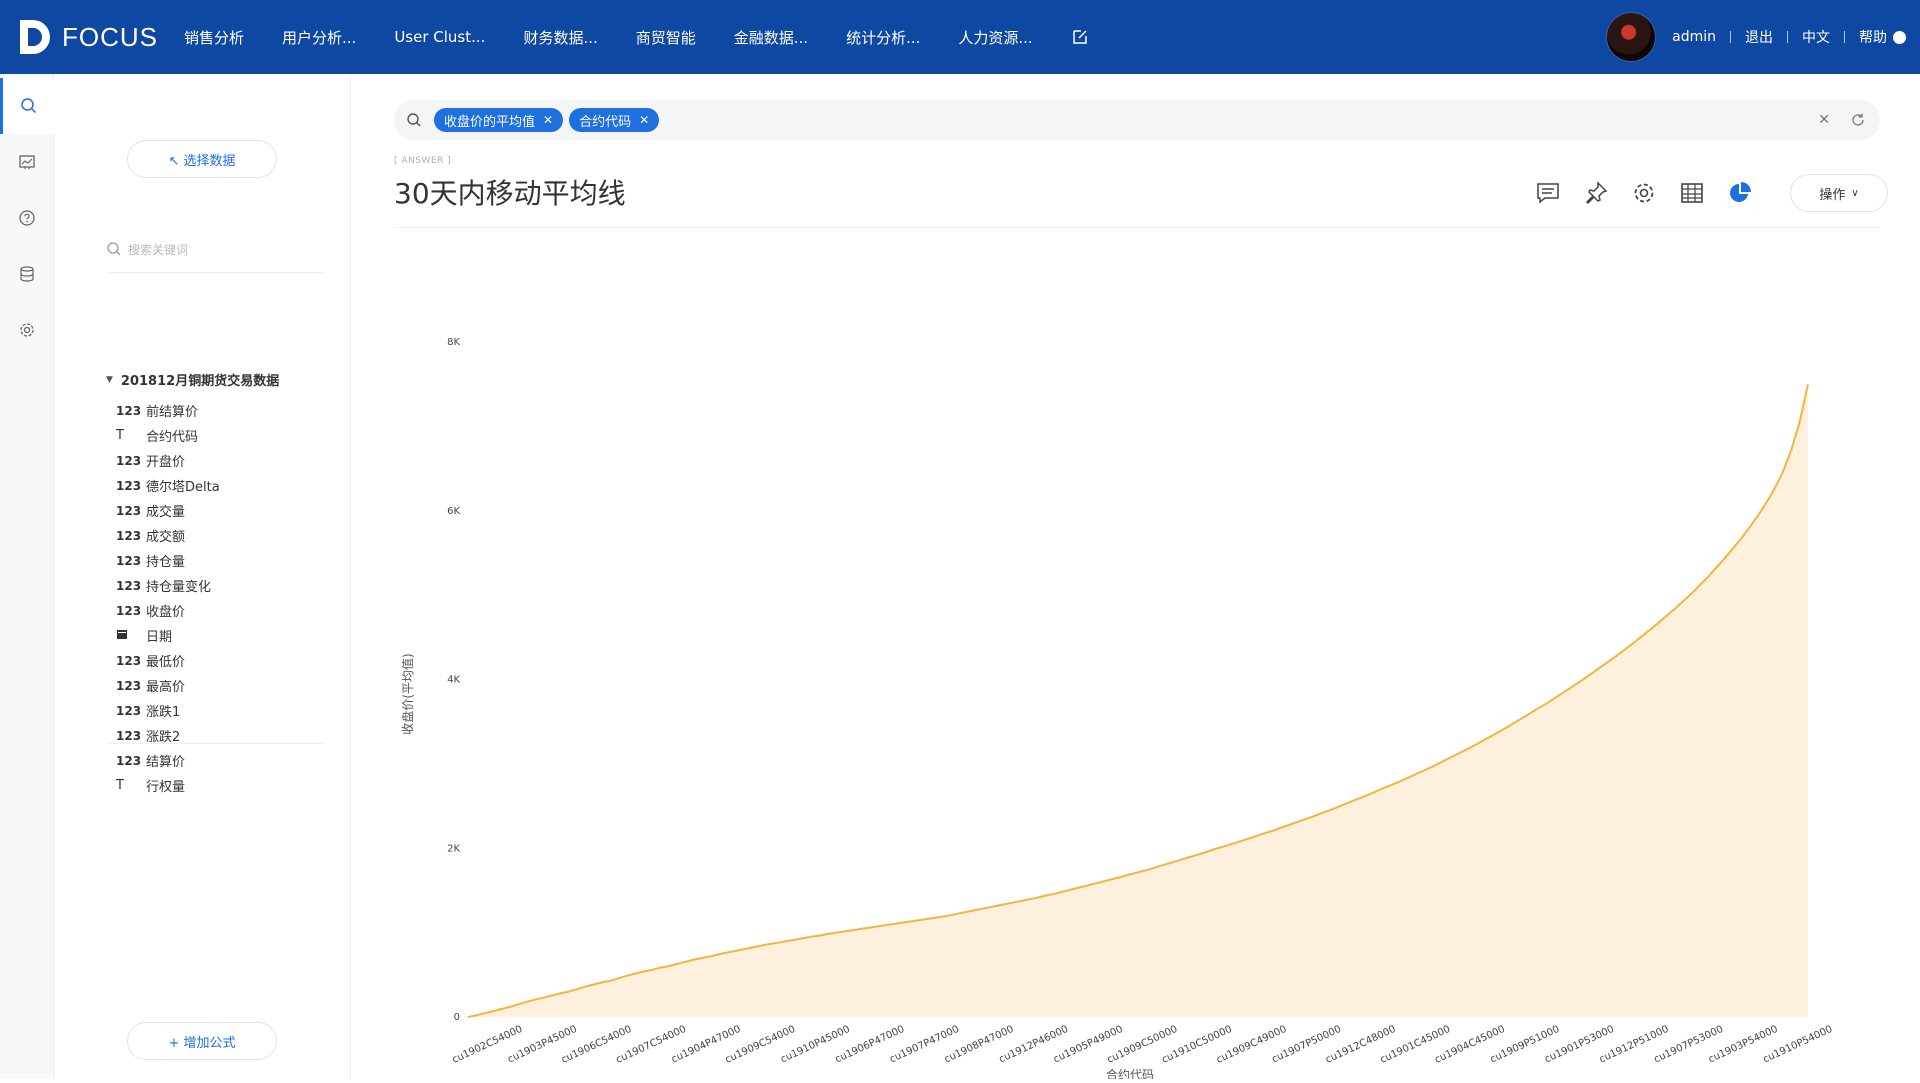  Describe the element at coordinates (168, 735) in the screenshot. I see `field-item: 123 涨跌2` at that location.